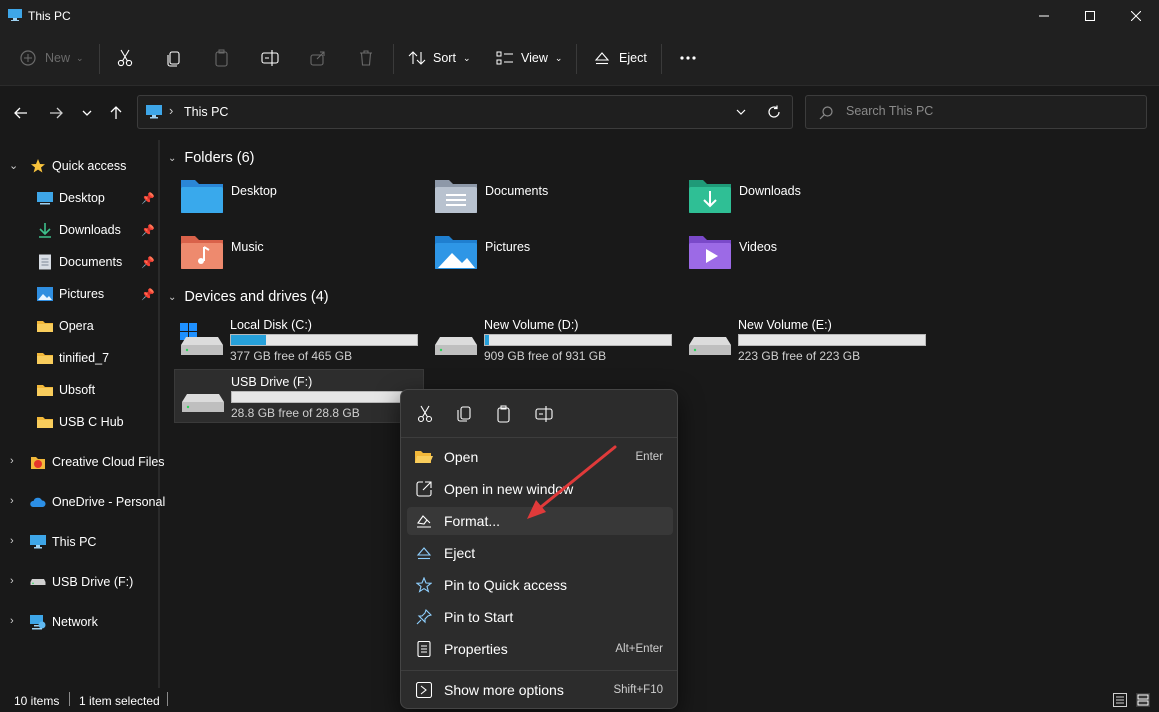 This screenshot has height=712, width=1159. I want to click on paste-button, so click(222, 58).